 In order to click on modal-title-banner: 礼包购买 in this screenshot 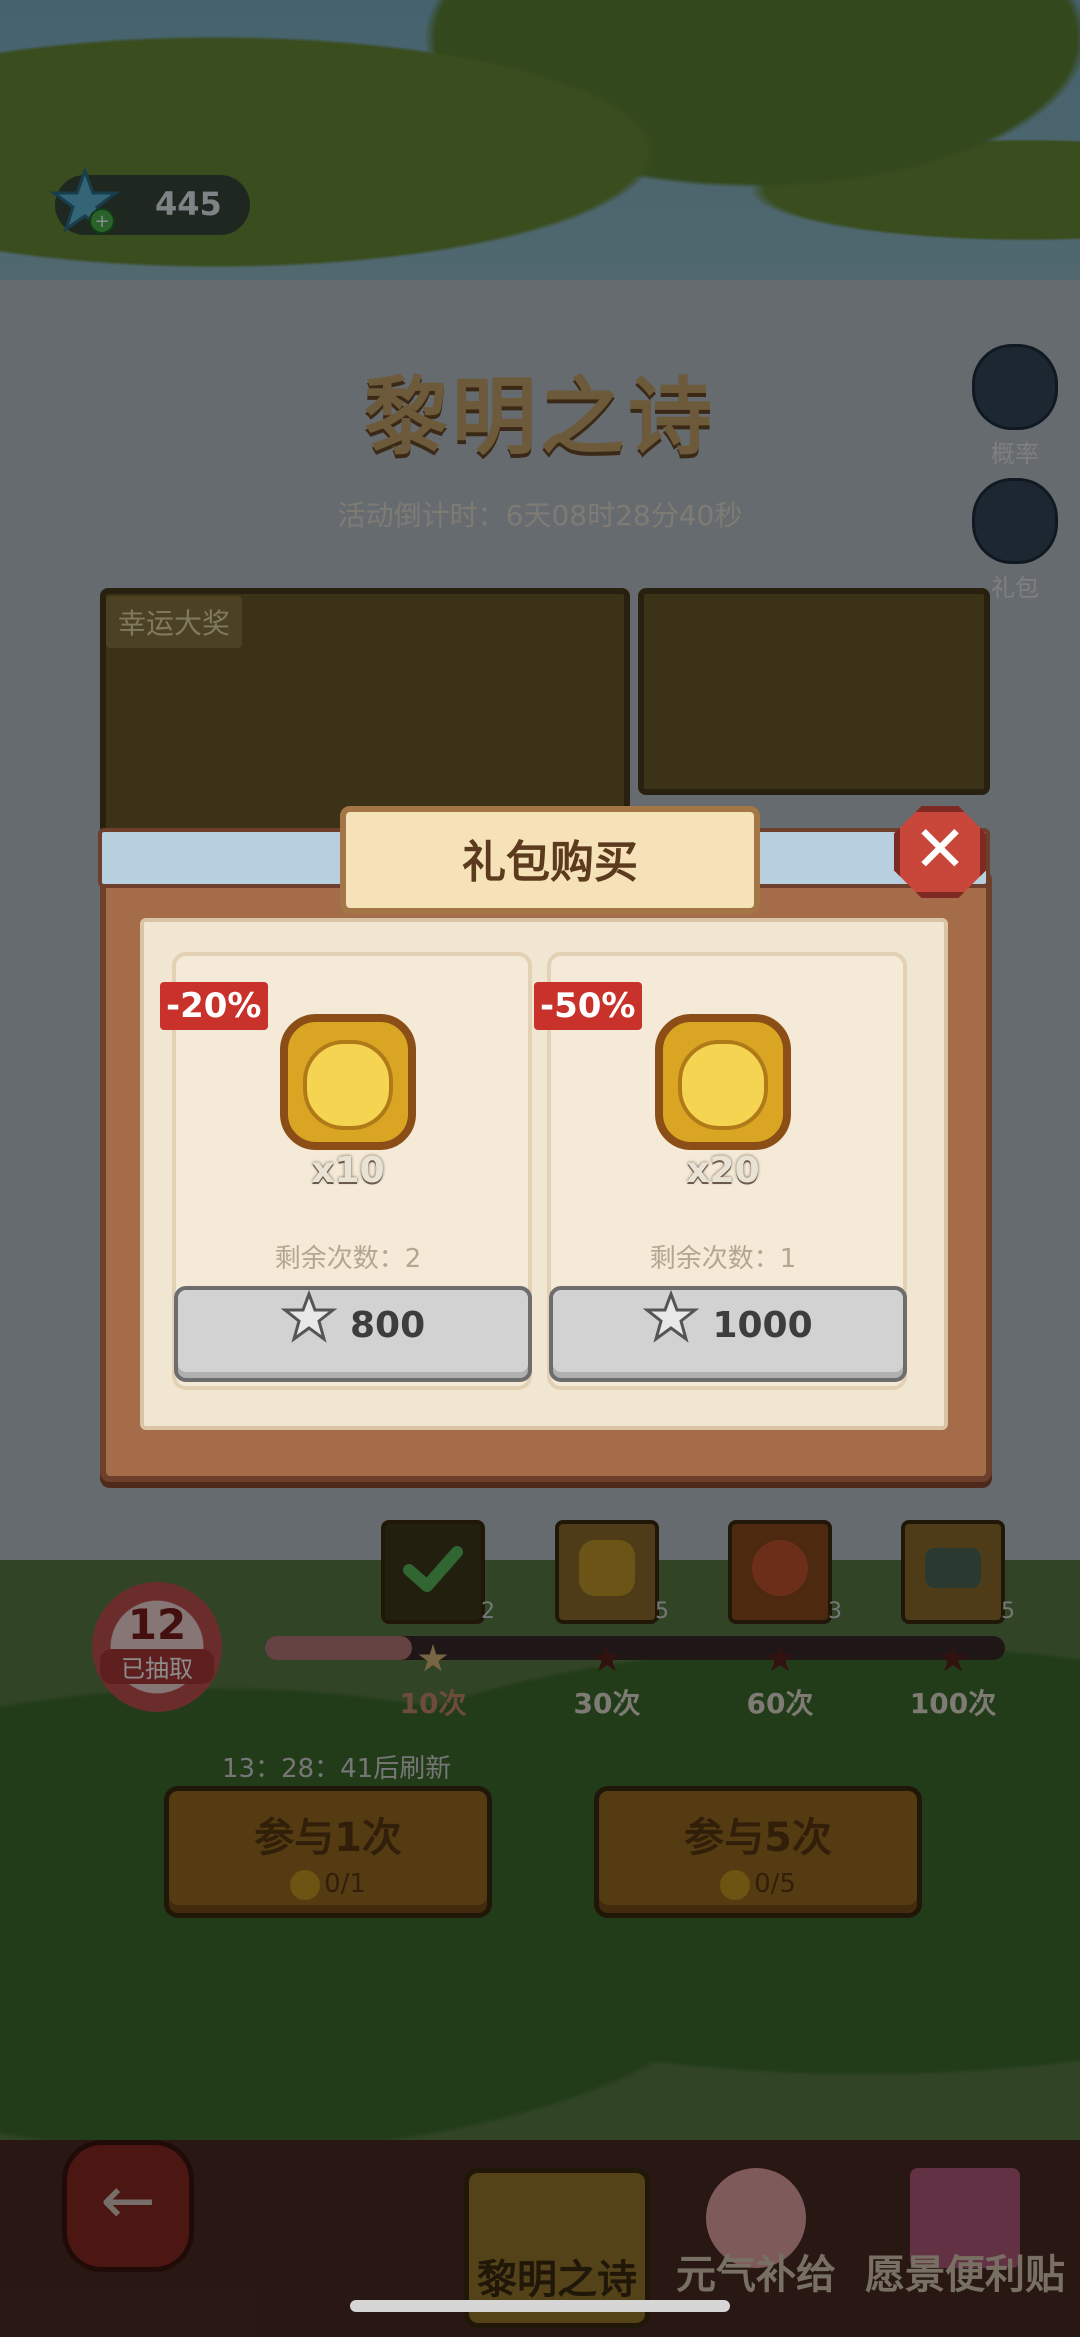, I will do `click(550, 860)`.